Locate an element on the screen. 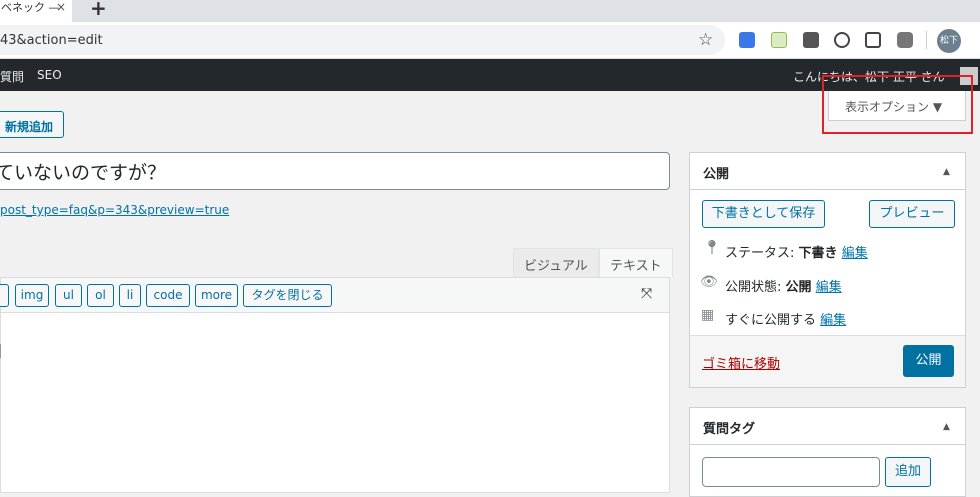 The image size is (980, 497). address-bar is located at coordinates (362, 40).